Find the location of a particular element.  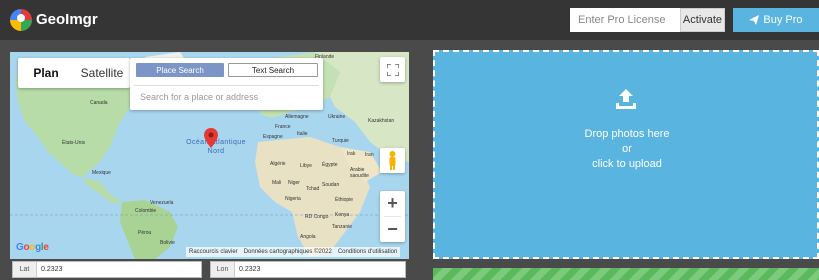

fullscreen-icon is located at coordinates (392, 69).